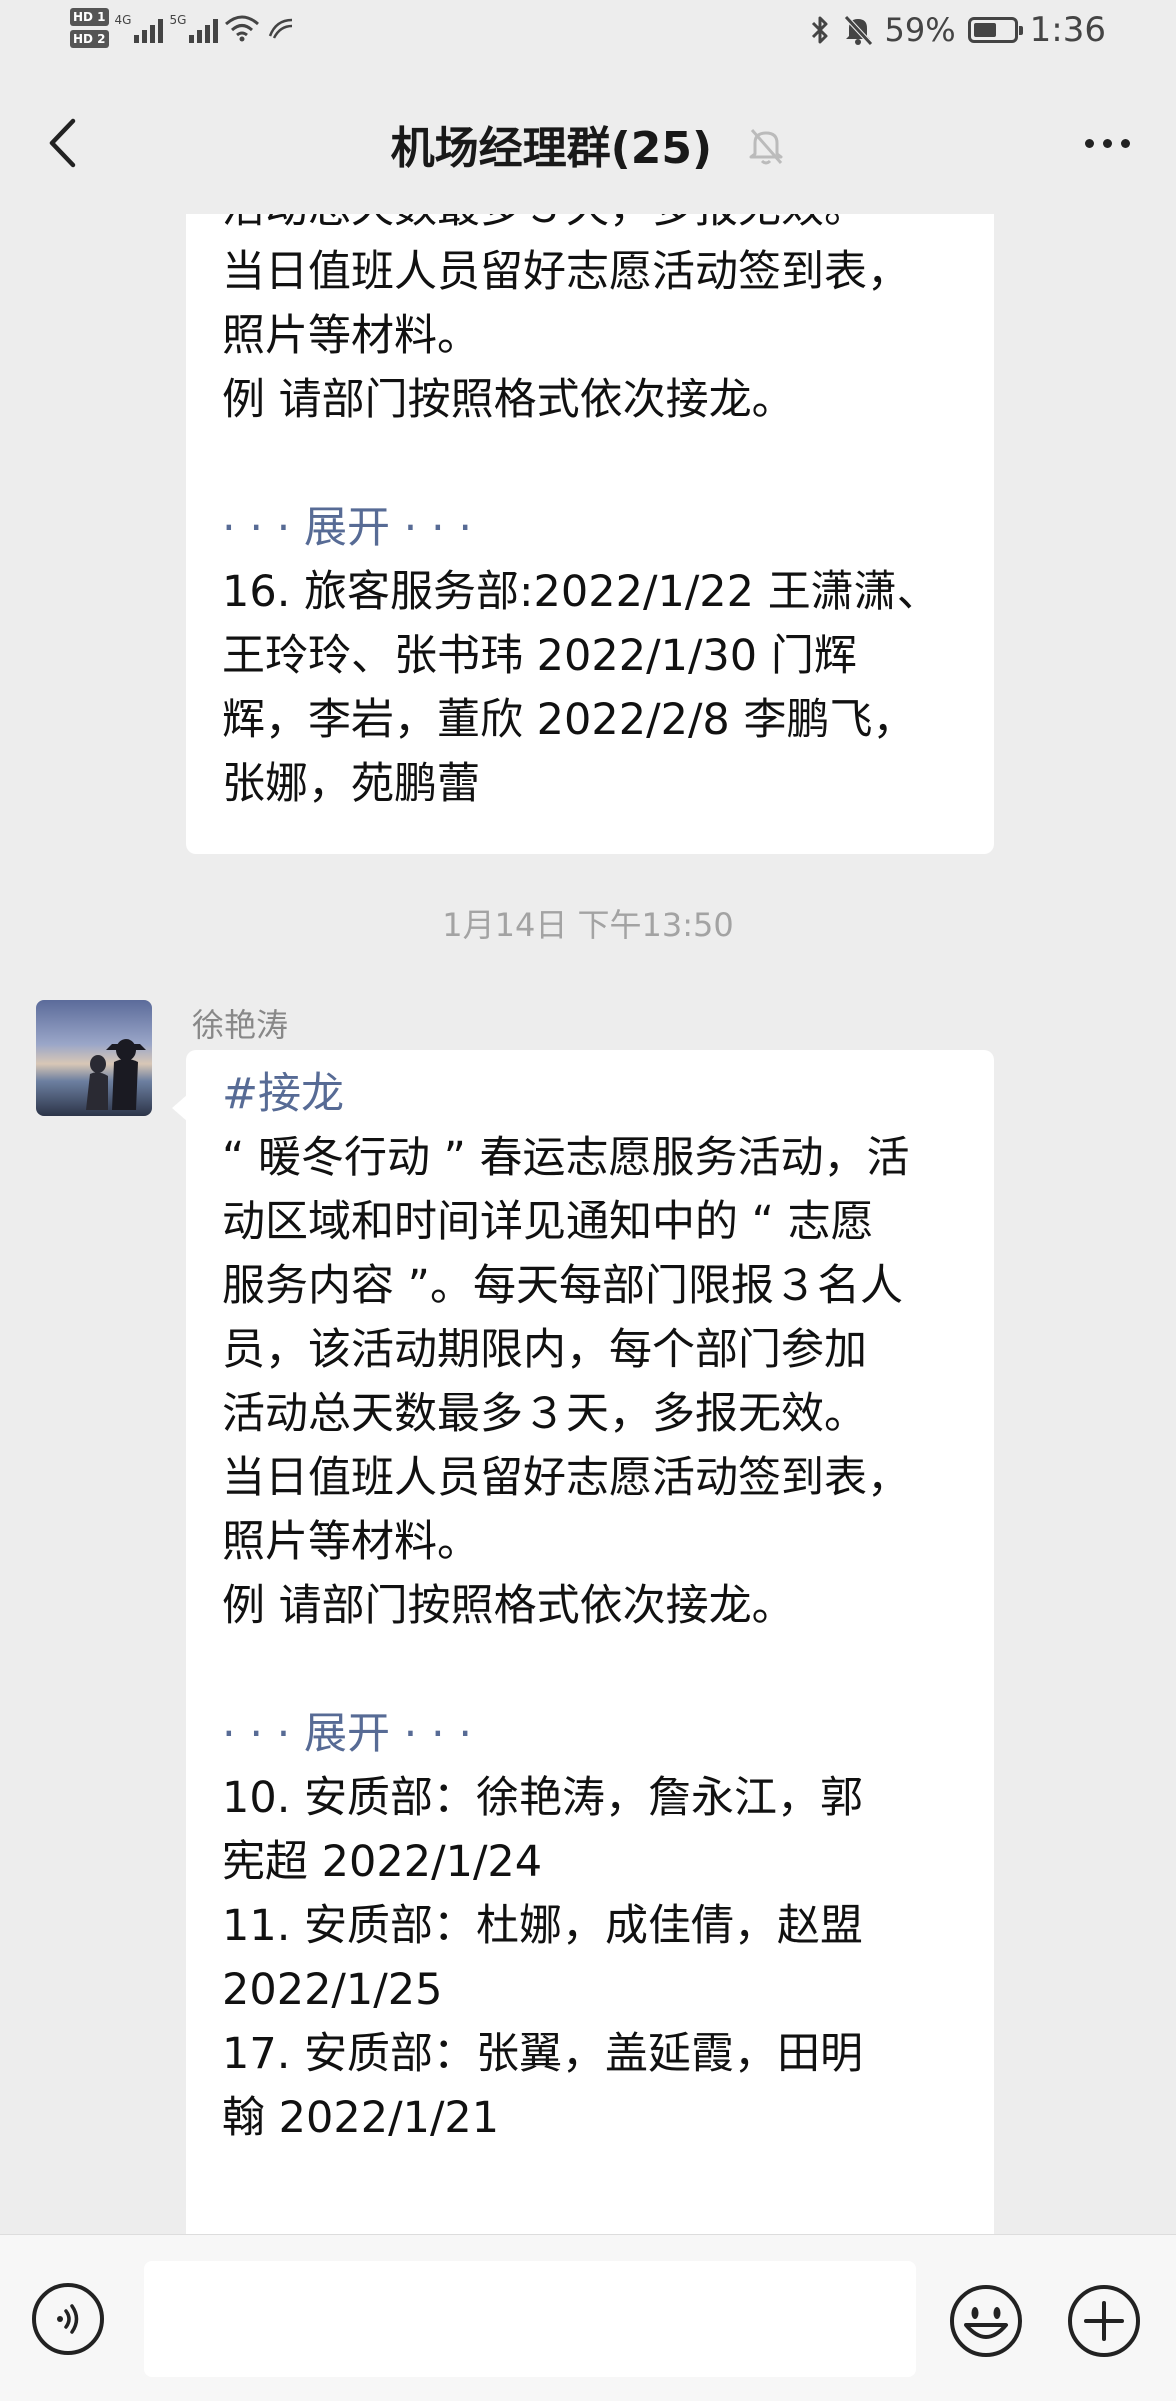  I want to click on sender-name: 徐艳涛, so click(240, 1025).